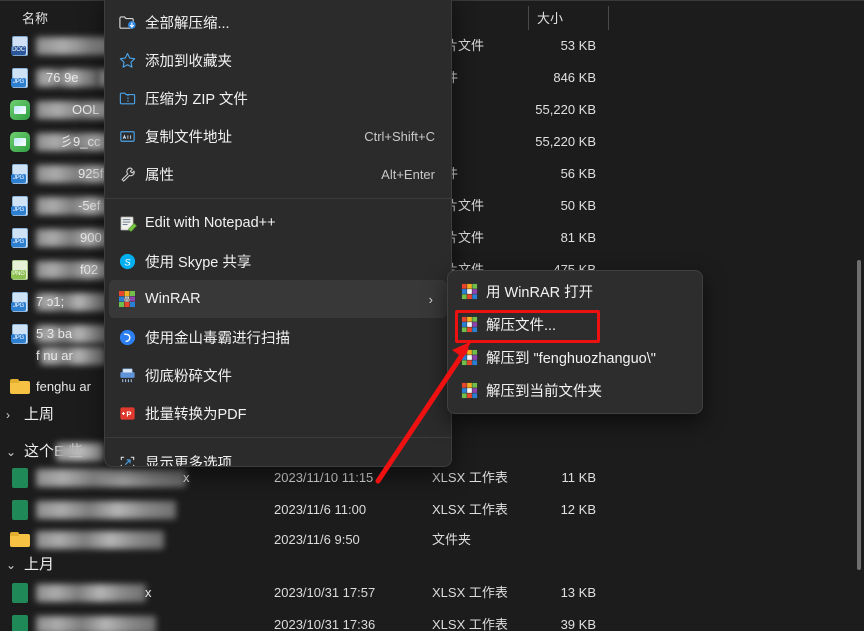 The image size is (864, 631). Describe the element at coordinates (432, 620) in the screenshot. I see `table-row: 2023/10/31 17:36 XLSX 工作表 39 KB` at that location.